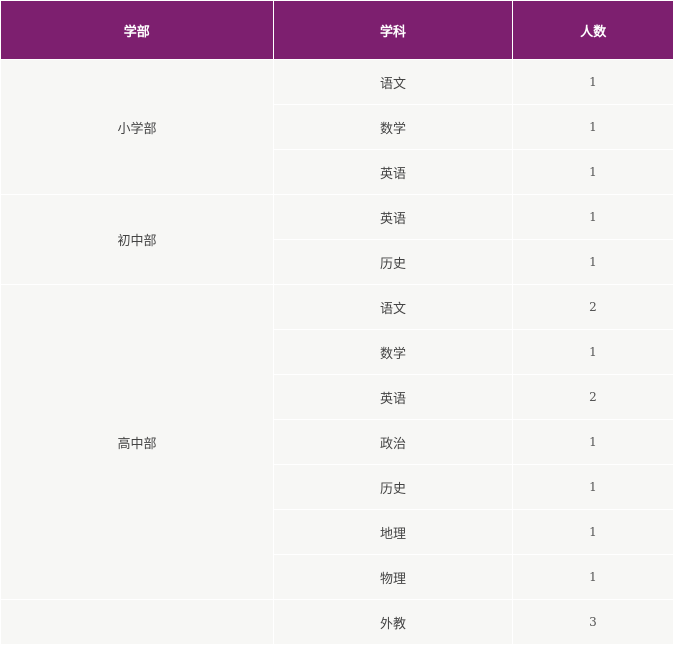 This screenshot has height=646, width=673. I want to click on table-header: 学部 学科 人数, so click(336, 30).